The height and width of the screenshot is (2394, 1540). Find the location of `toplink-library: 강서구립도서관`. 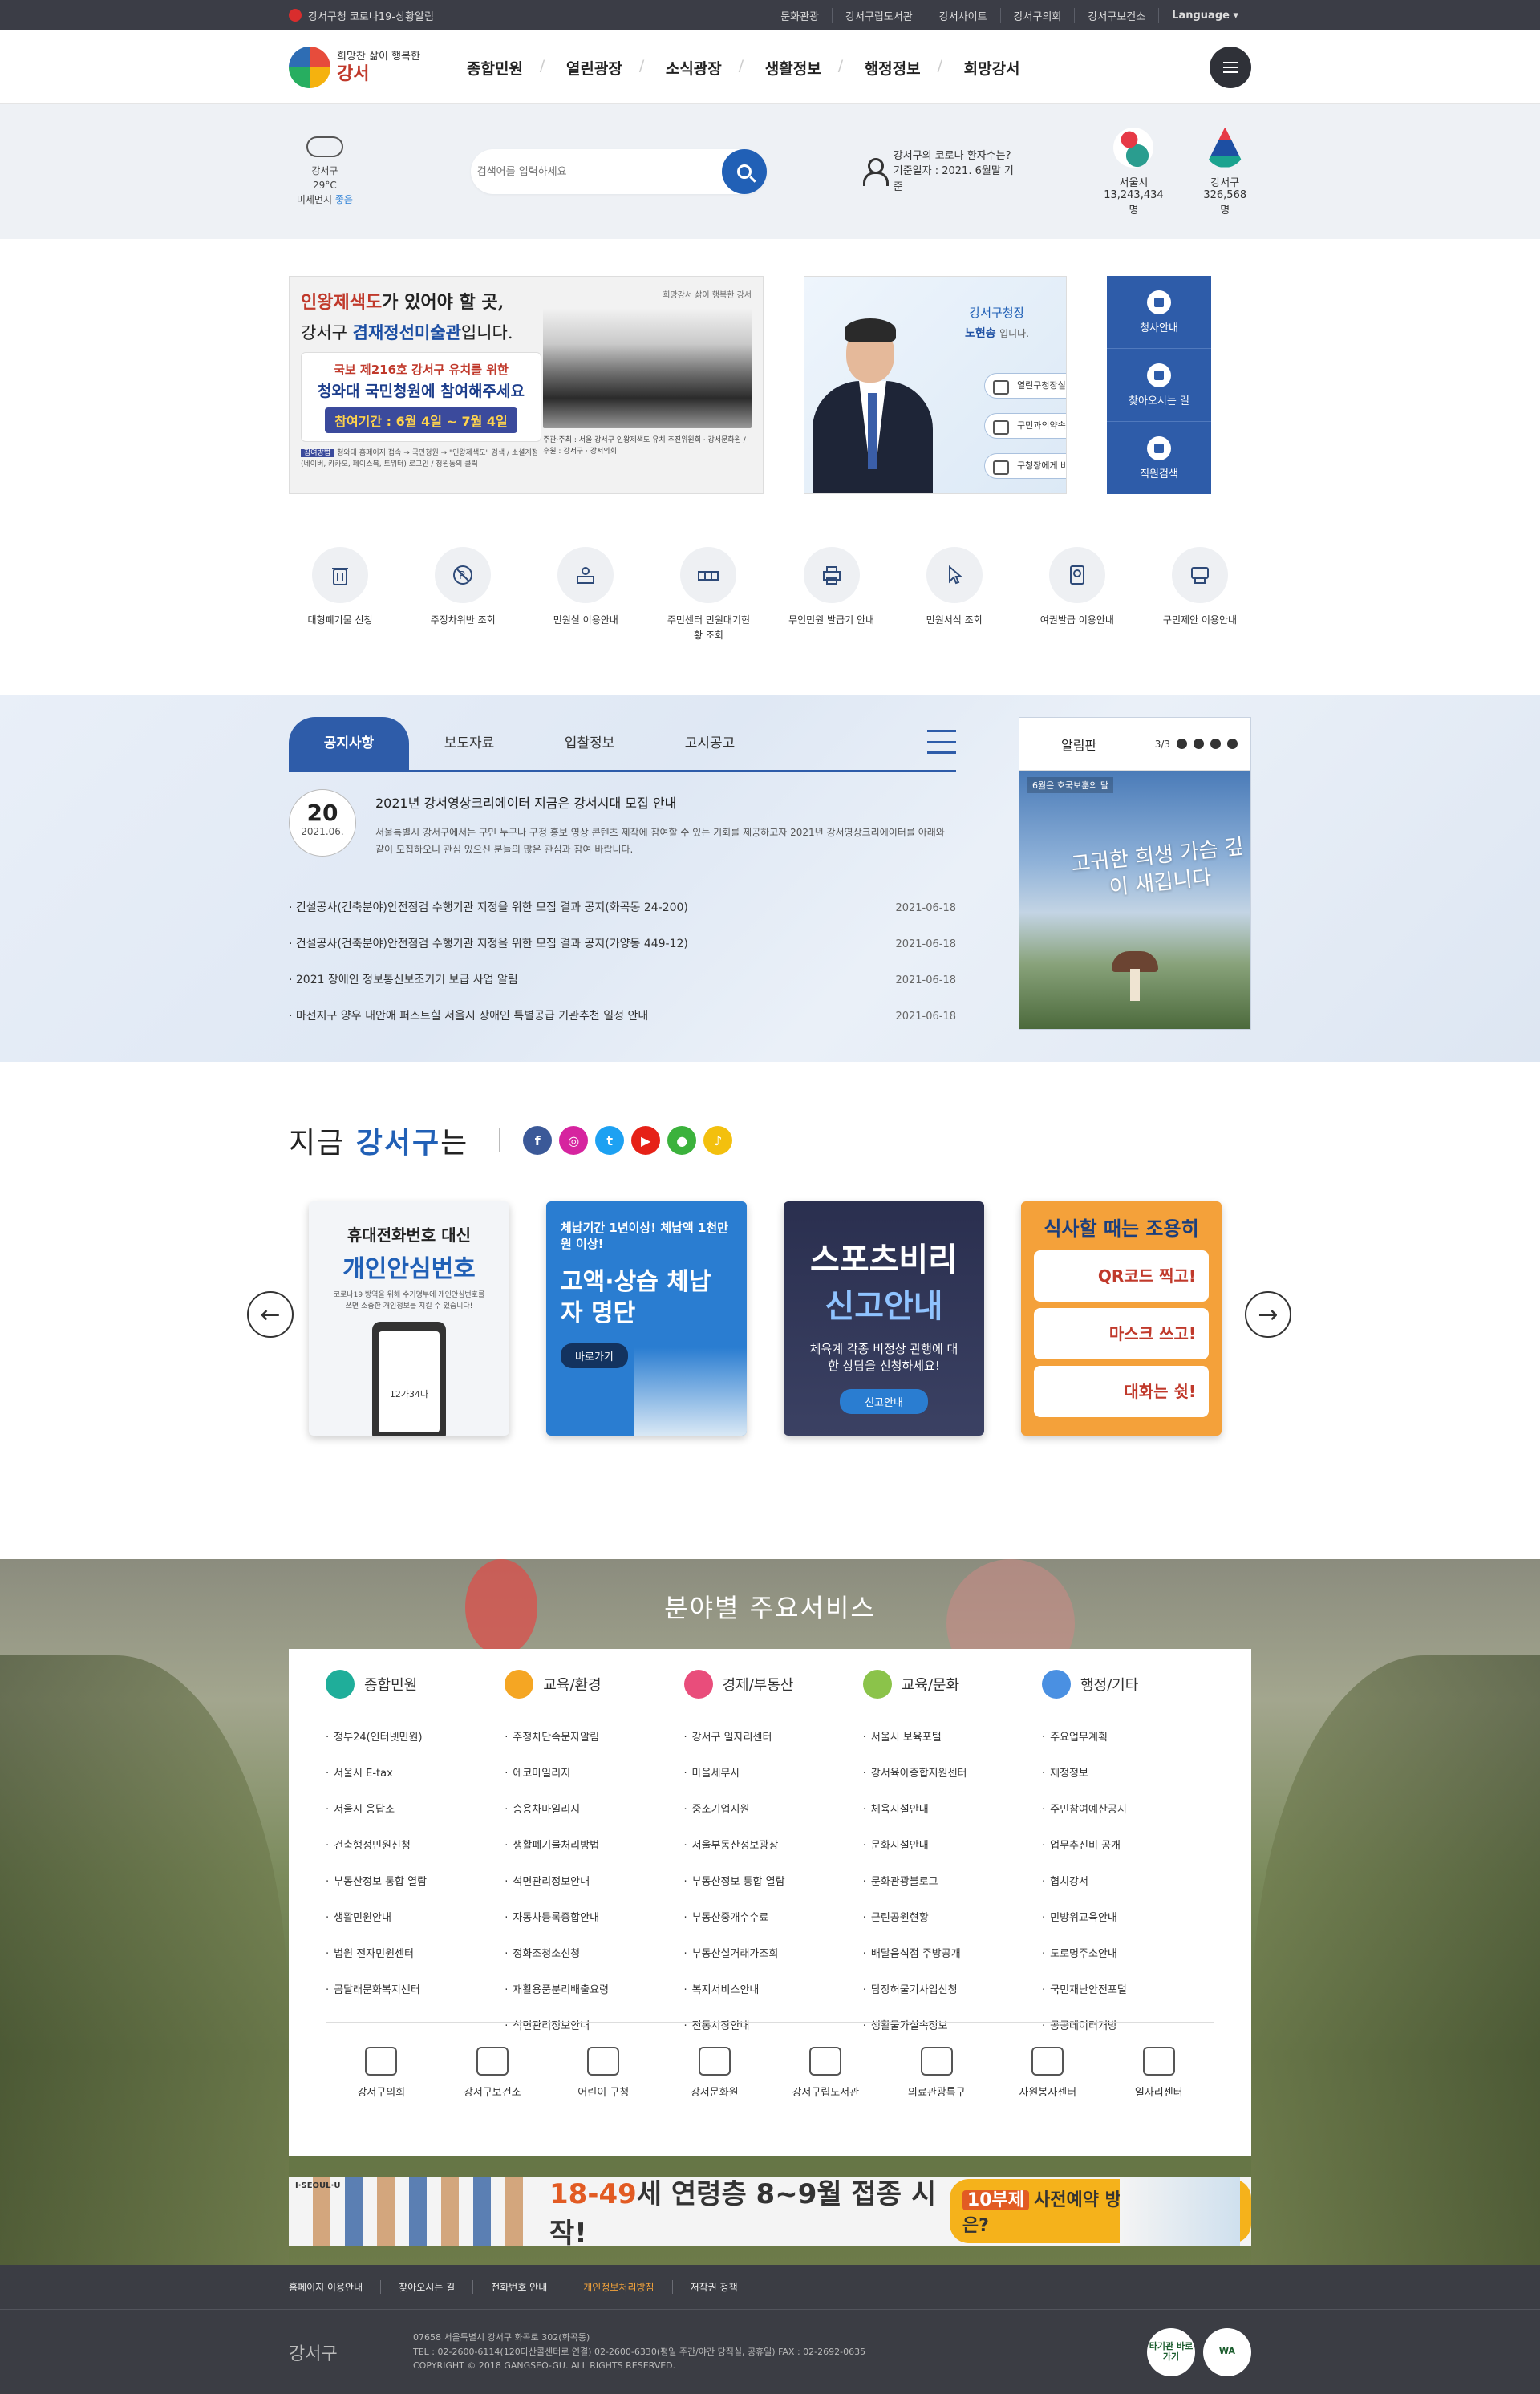

toplink-library: 강서구립도서관 is located at coordinates (880, 15).